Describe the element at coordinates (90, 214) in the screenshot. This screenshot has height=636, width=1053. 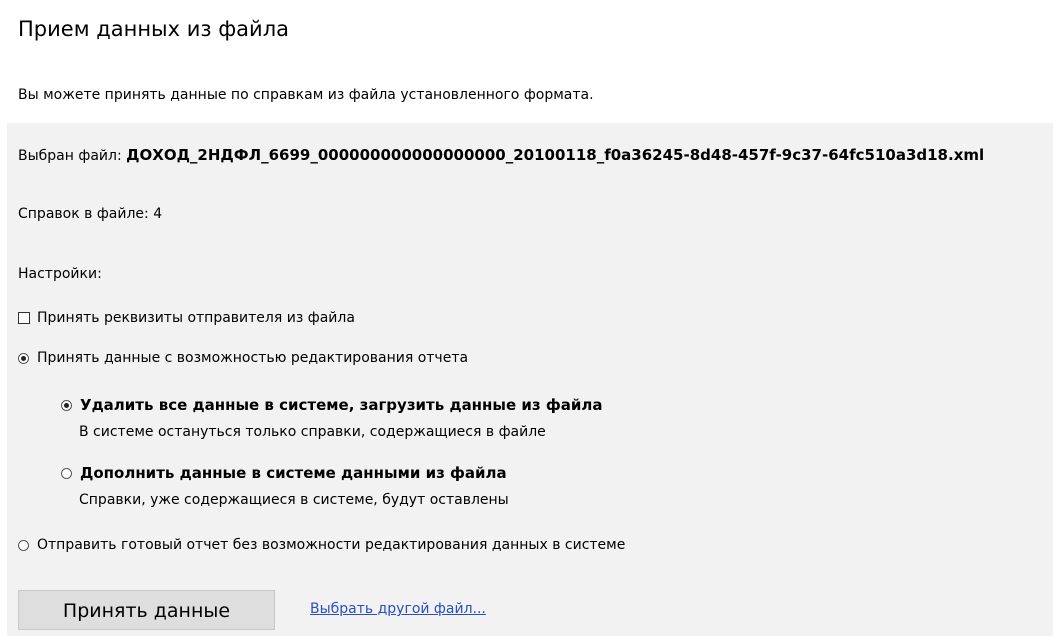
I see `reports-count: Справок в файле: 4` at that location.